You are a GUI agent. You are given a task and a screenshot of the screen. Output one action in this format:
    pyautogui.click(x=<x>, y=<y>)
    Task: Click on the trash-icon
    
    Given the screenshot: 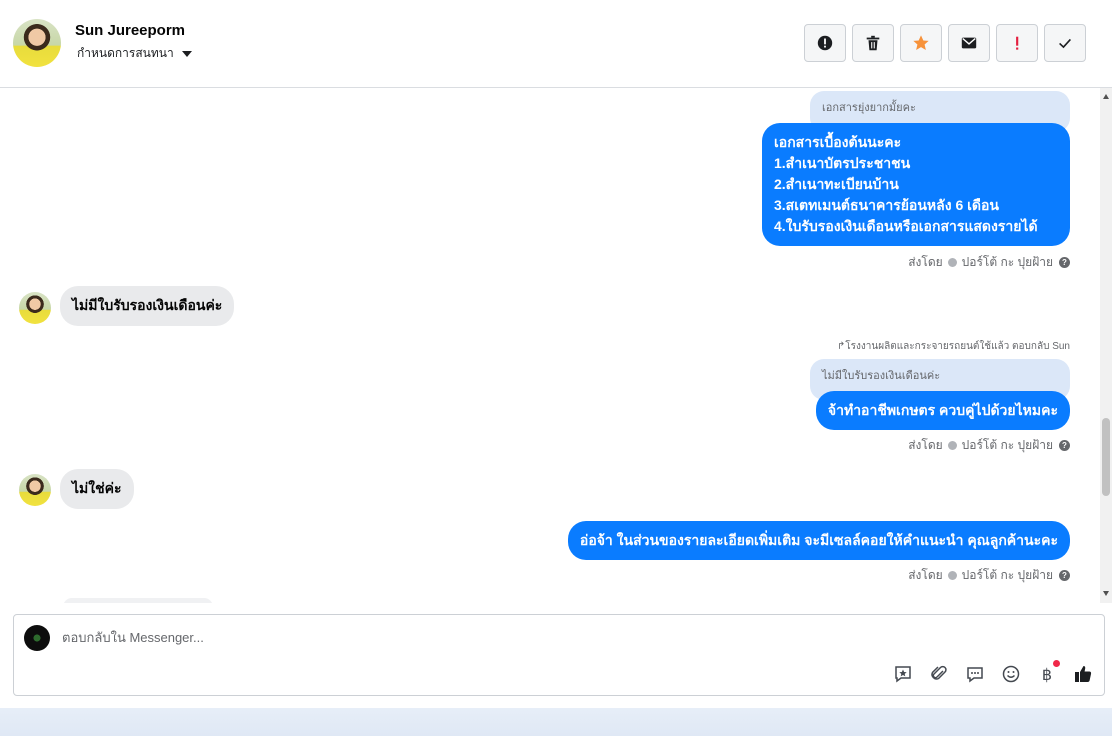 What is the action you would take?
    pyautogui.click(x=873, y=43)
    